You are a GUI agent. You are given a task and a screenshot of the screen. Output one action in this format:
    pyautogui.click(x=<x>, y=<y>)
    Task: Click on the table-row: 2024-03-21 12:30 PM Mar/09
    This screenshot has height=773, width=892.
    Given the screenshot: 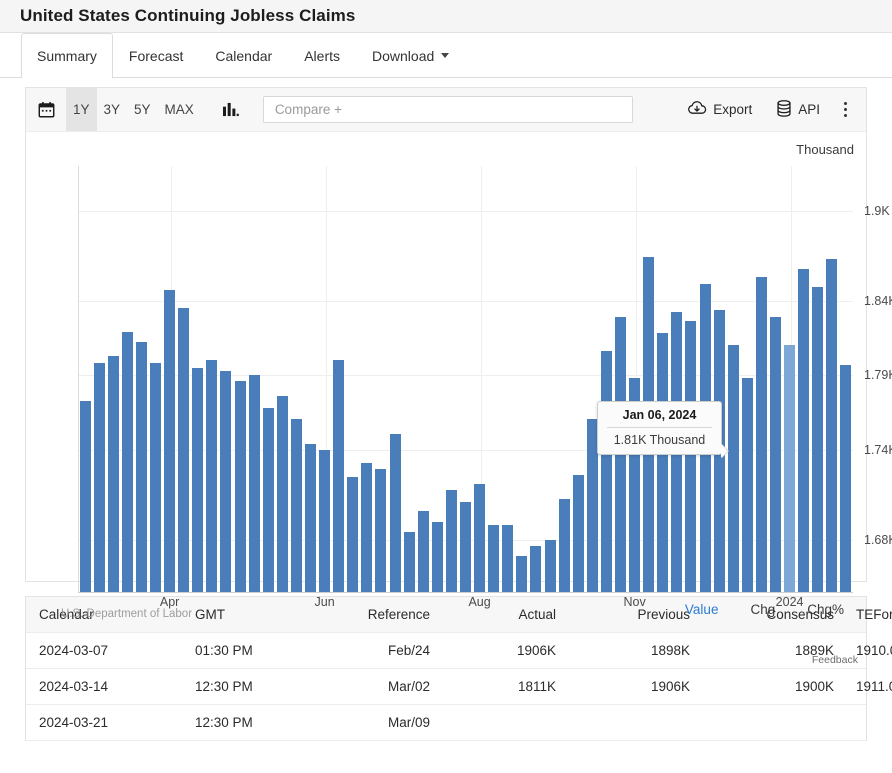 What is the action you would take?
    pyautogui.click(x=446, y=722)
    